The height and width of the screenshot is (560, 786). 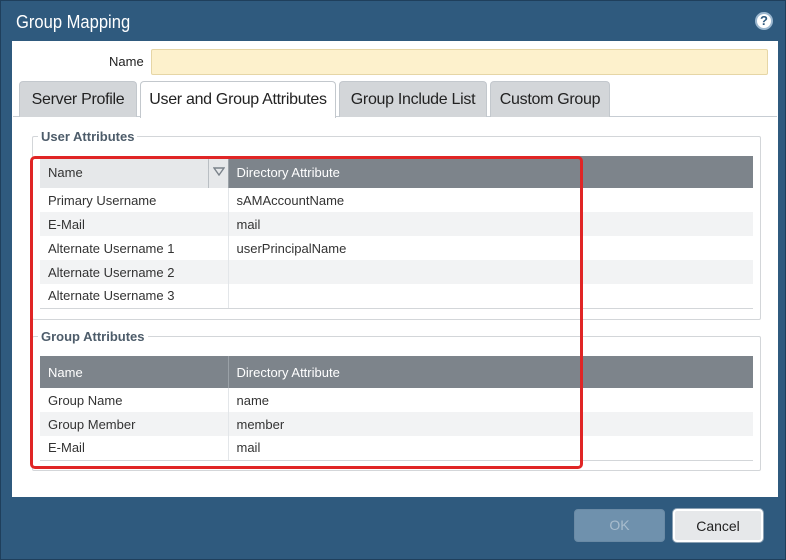 What do you see at coordinates (134, 400) in the screenshot?
I see `row-name: Group Name` at bounding box center [134, 400].